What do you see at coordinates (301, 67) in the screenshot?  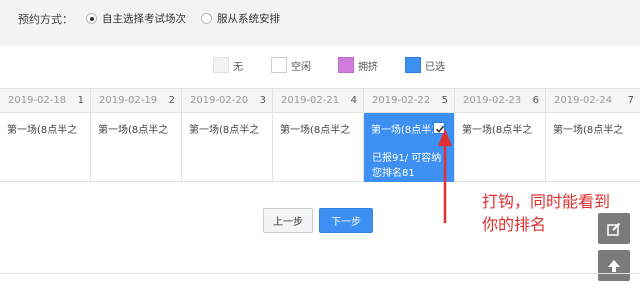 I see `legend-free-label: 空闲` at bounding box center [301, 67].